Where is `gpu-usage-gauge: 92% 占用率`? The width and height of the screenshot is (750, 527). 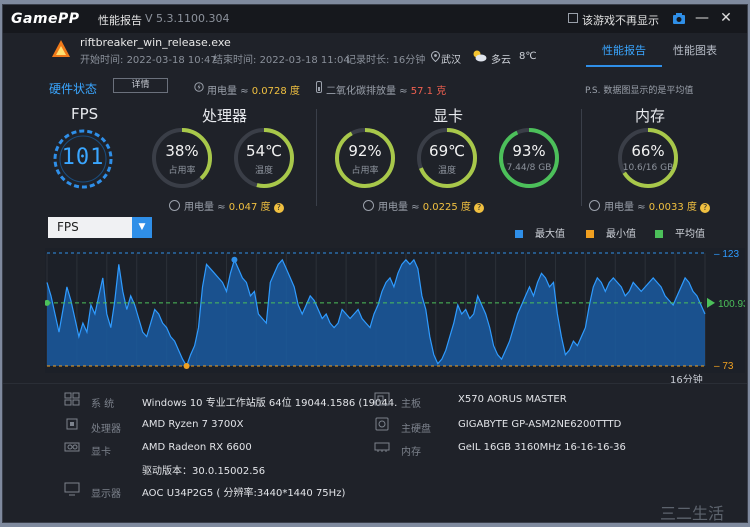
gpu-usage-gauge: 92% 占用率 is located at coordinates (365, 158).